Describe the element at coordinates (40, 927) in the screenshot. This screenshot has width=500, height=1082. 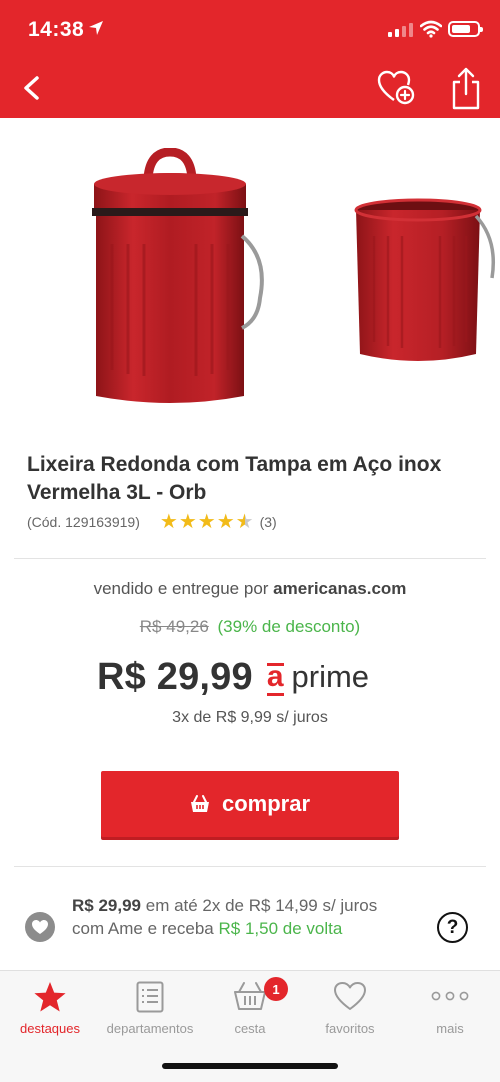
I see `ame-heart-icon` at that location.